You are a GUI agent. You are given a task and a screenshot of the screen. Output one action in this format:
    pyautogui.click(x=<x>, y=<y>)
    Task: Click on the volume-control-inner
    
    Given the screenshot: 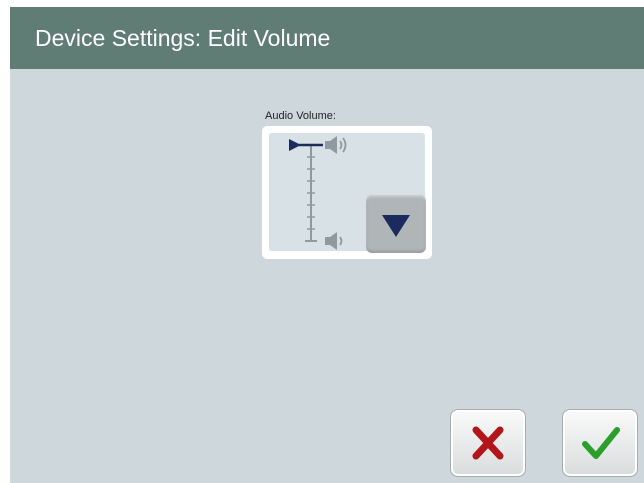 What is the action you would take?
    pyautogui.click(x=347, y=193)
    